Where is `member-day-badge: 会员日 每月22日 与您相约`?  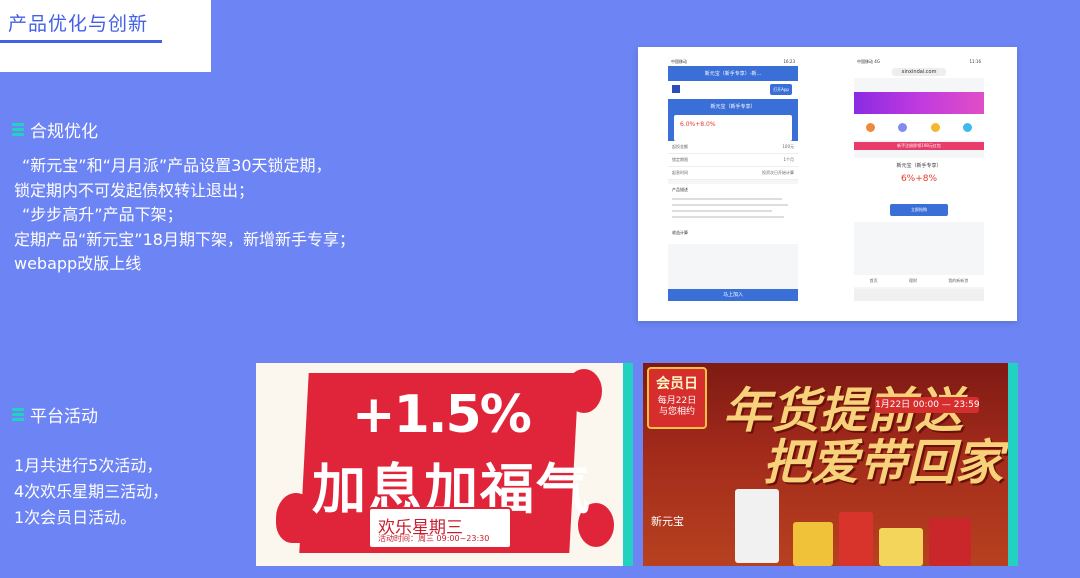 member-day-badge: 会员日 每月22日 与您相约 is located at coordinates (677, 398).